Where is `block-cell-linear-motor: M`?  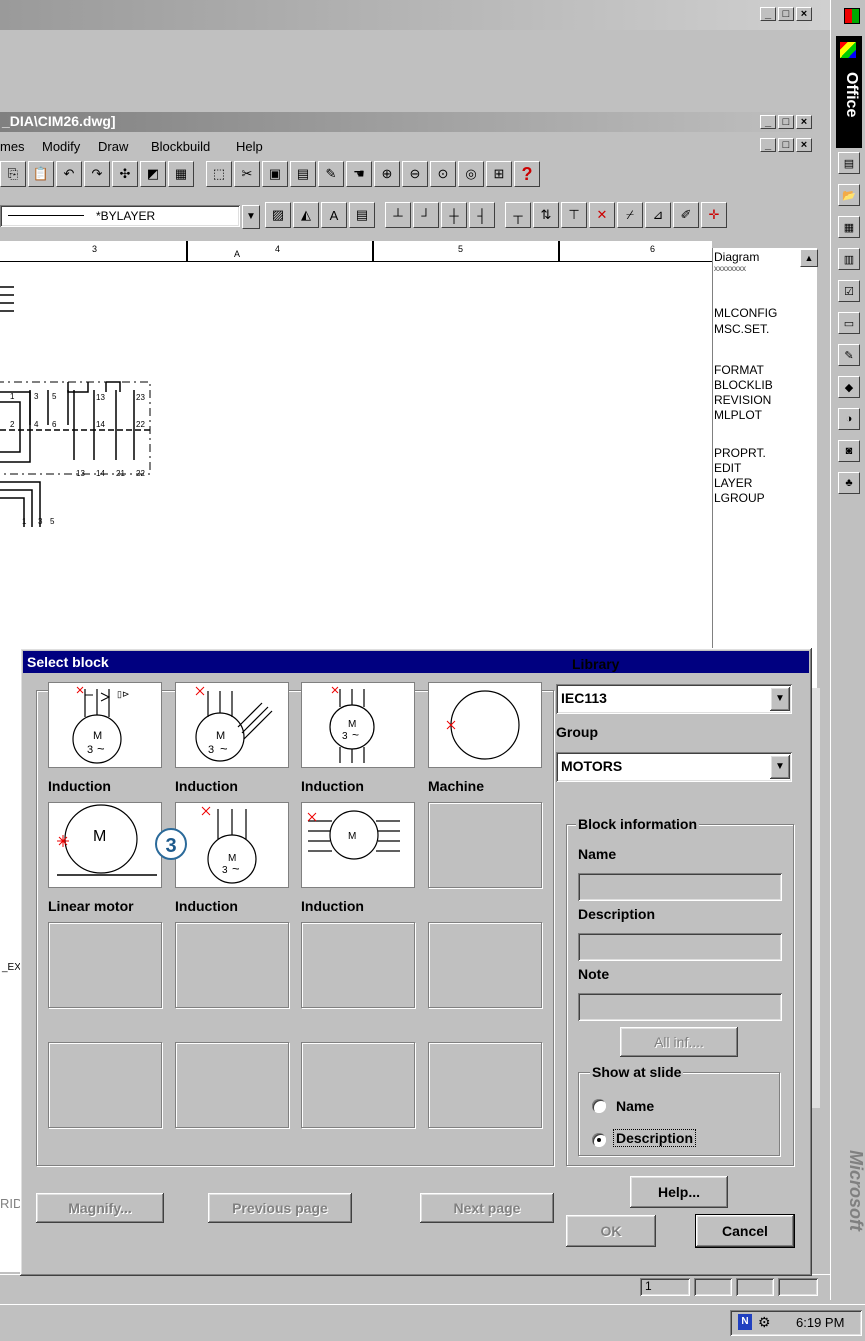
block-cell-linear-motor: M is located at coordinates (105, 845).